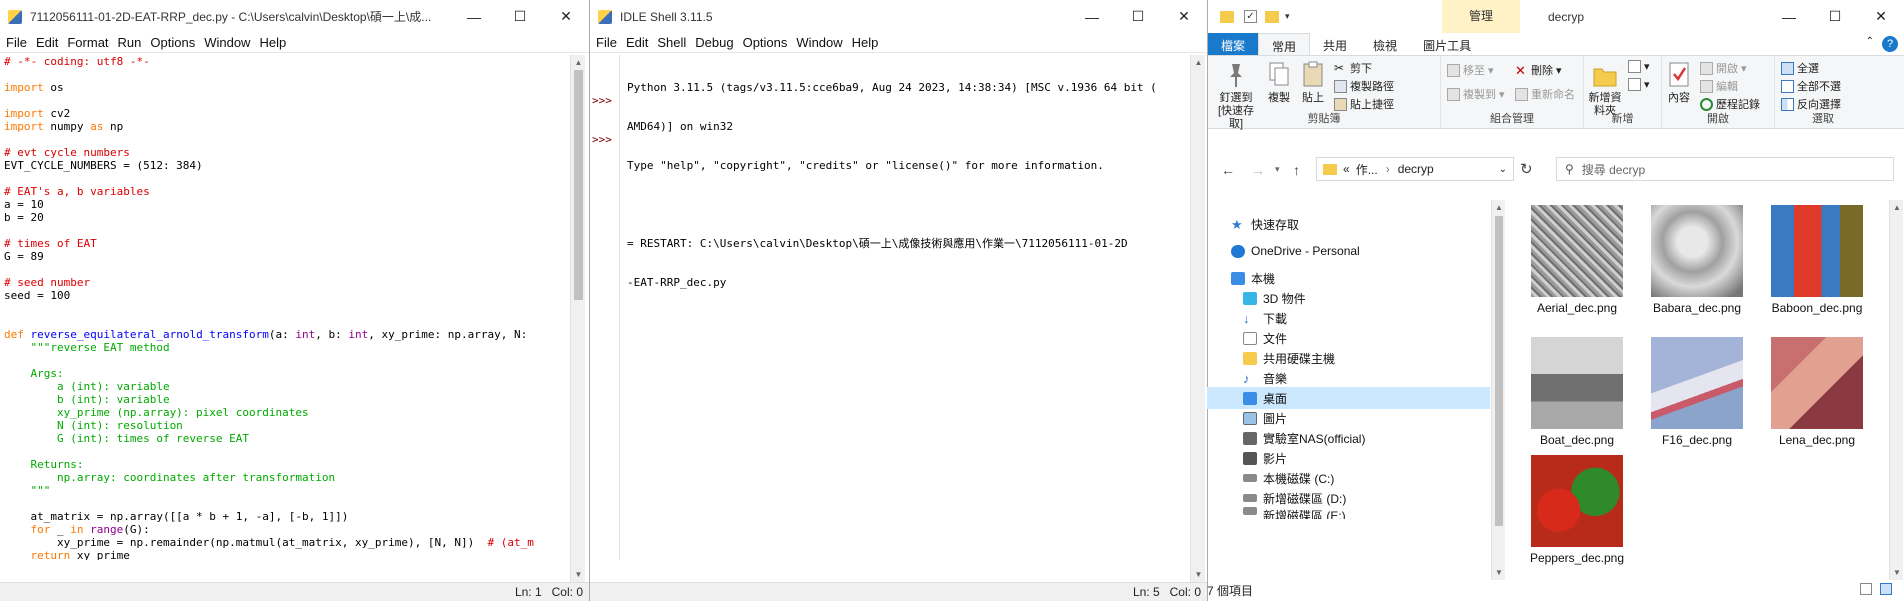 The width and height of the screenshot is (1904, 601). What do you see at coordinates (1353, 68) in the screenshot?
I see `cut-button: ✂ 剪下` at bounding box center [1353, 68].